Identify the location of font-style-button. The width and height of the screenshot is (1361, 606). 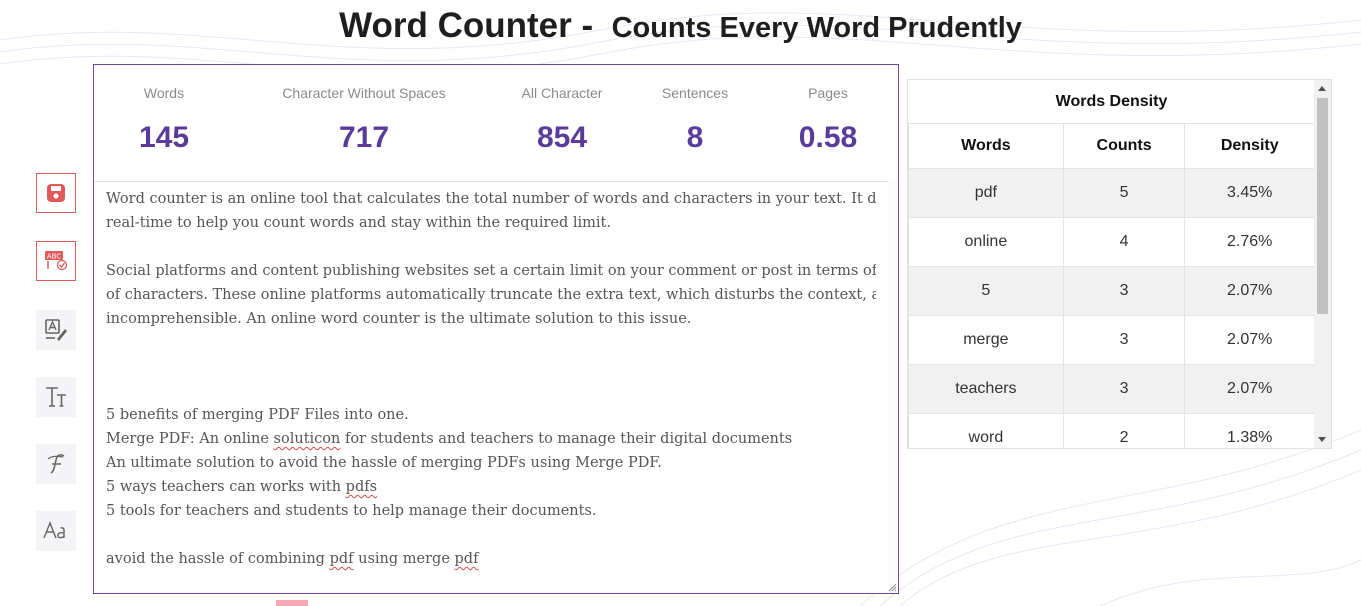
(56, 464).